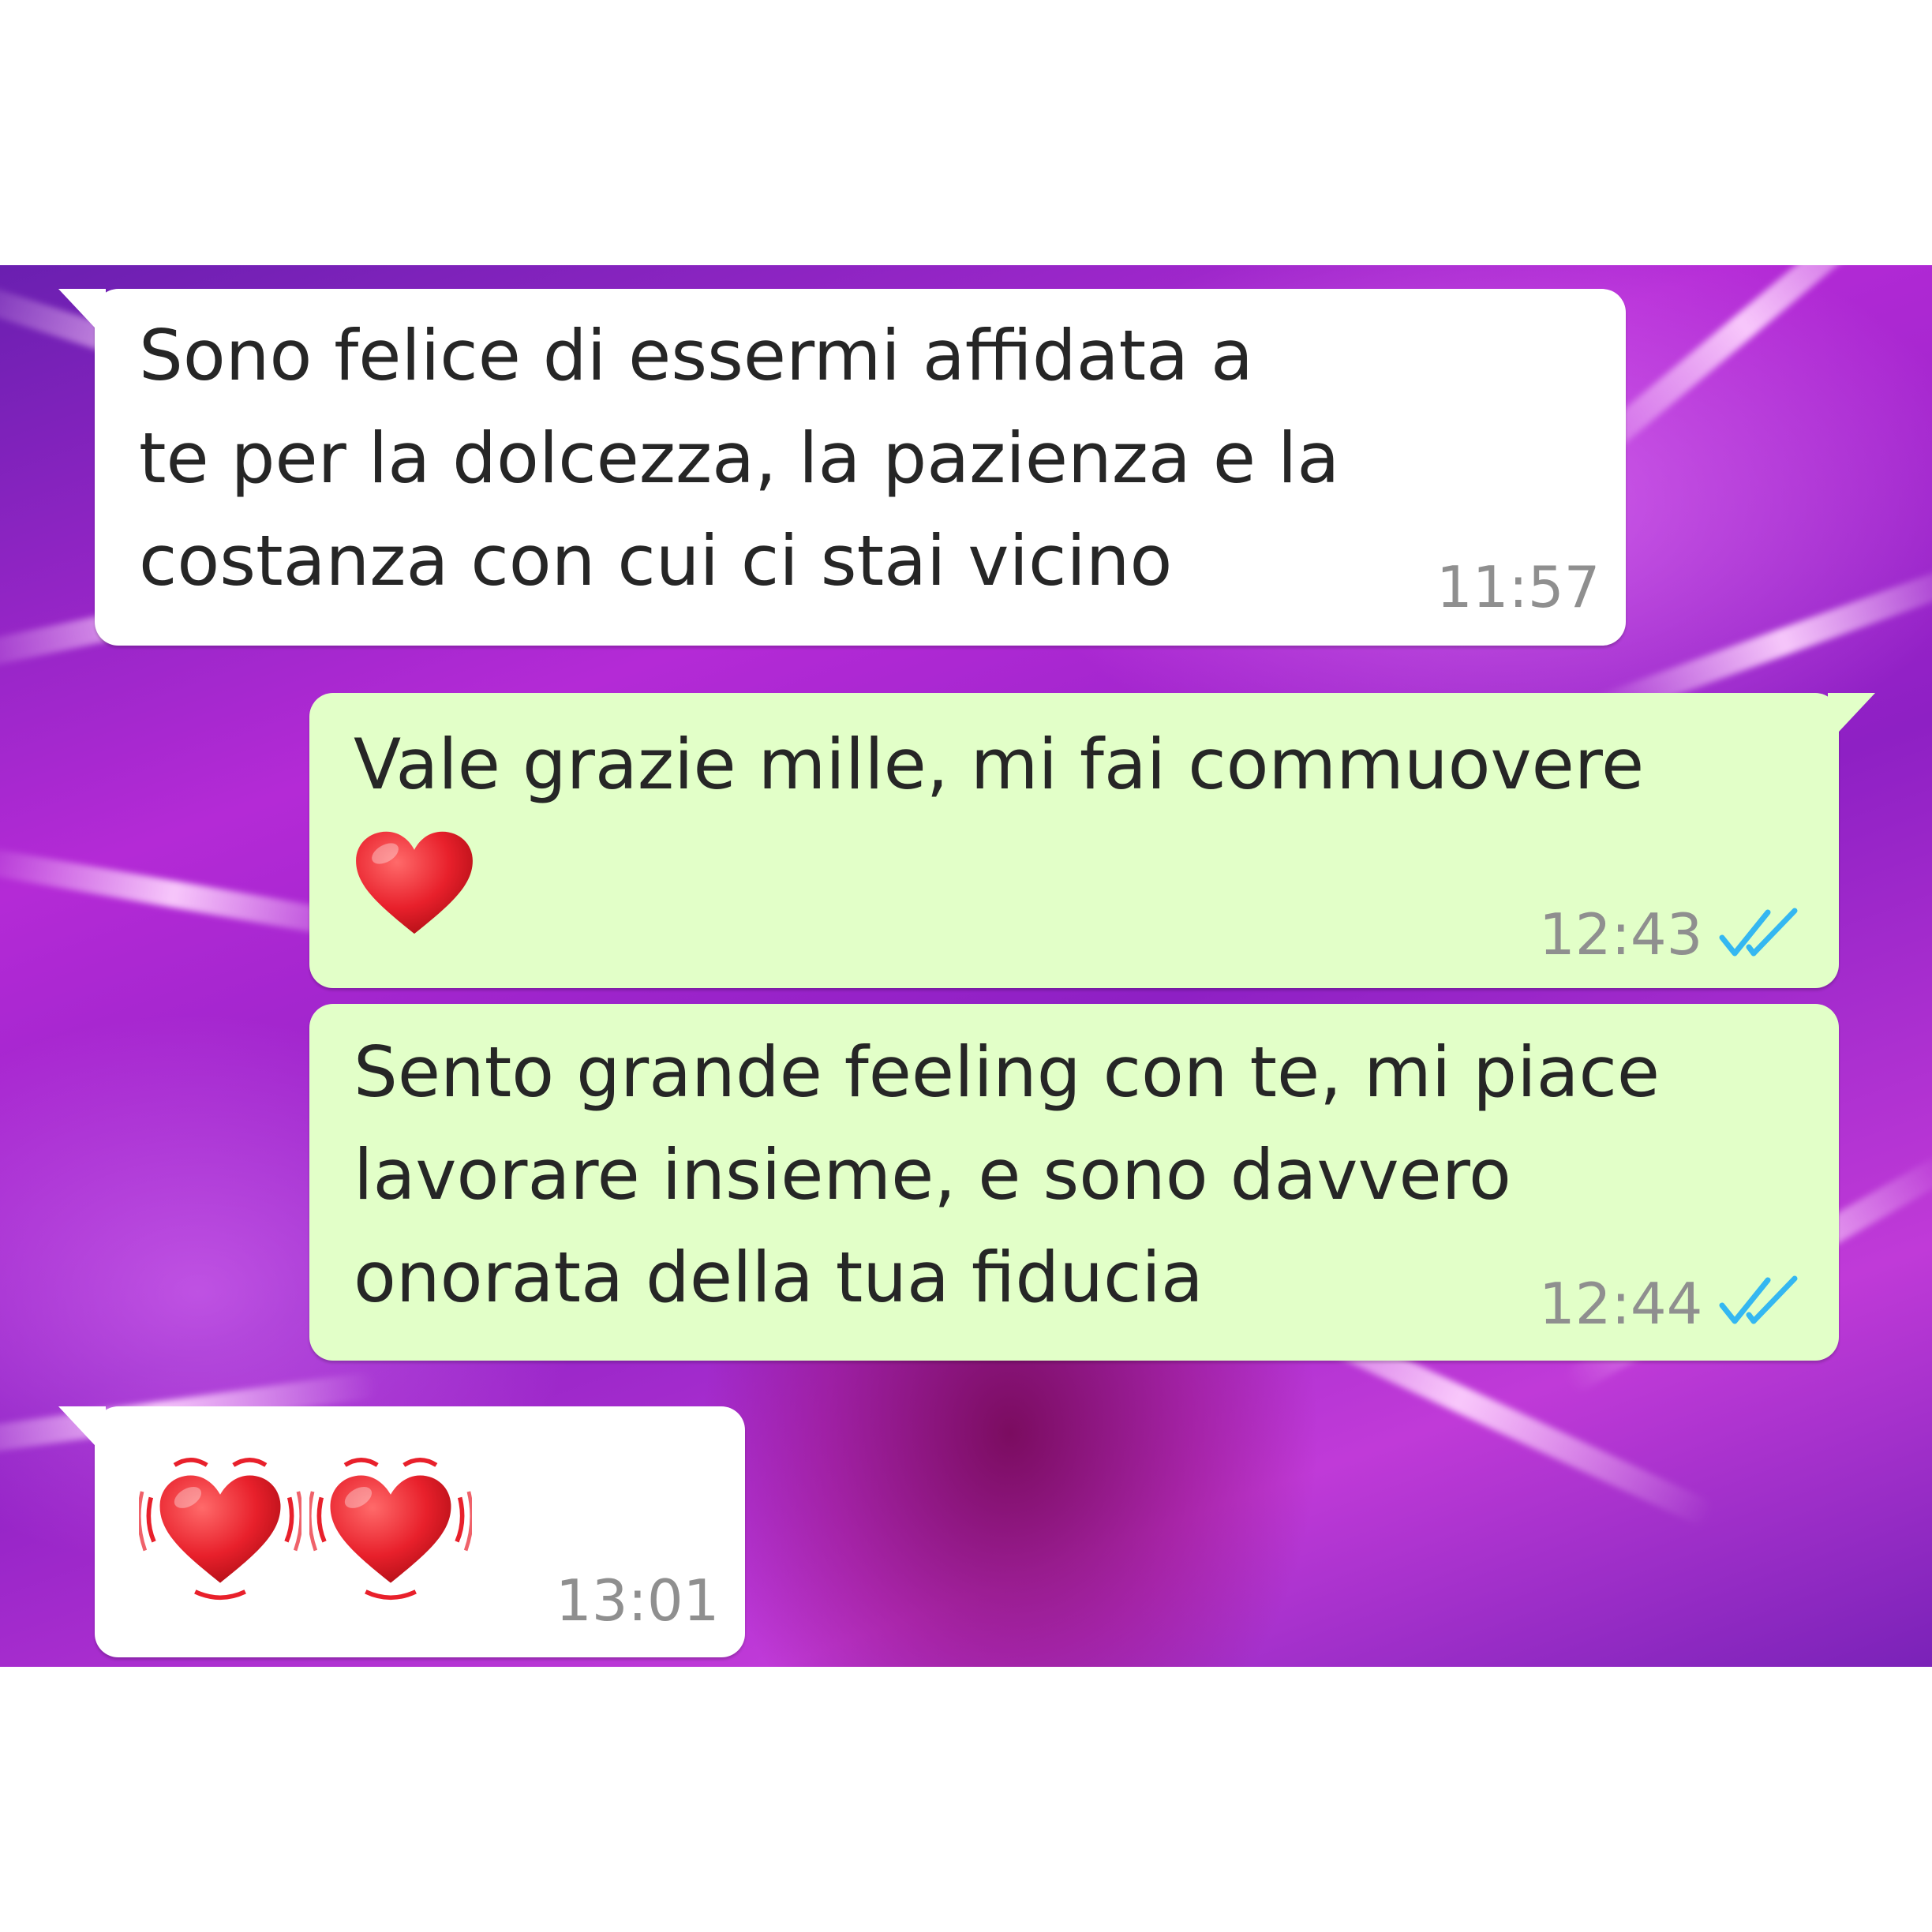 The image size is (1932, 1932). Describe the element at coordinates (638, 1600) in the screenshot. I see `message-time: 13:01` at that location.